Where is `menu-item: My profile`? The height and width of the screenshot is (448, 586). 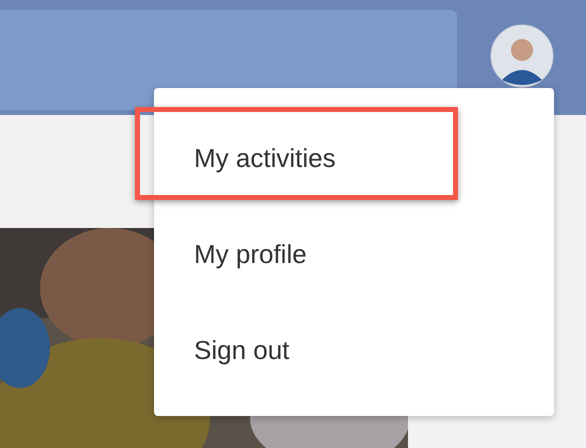 menu-item: My profile is located at coordinates (250, 254).